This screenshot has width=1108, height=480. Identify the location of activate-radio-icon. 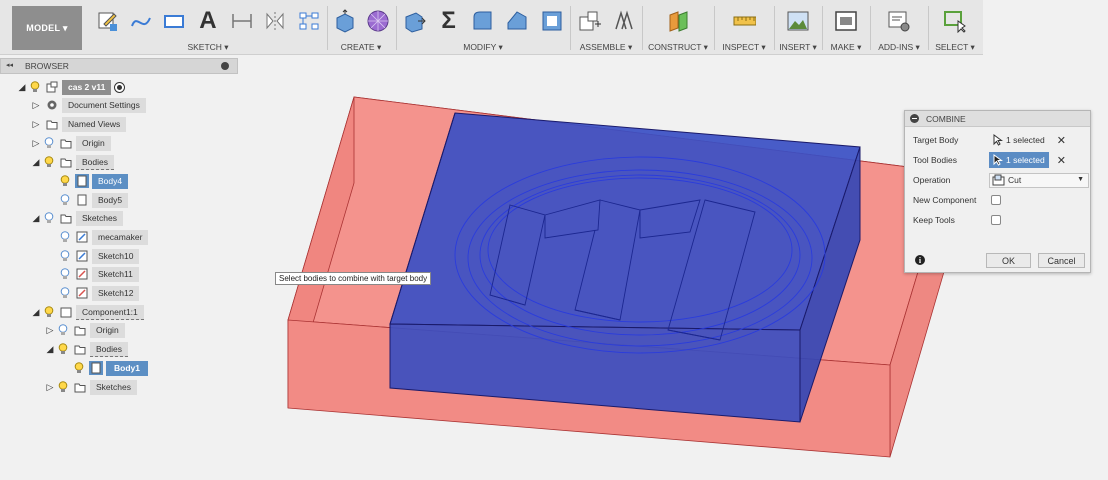
(120, 87).